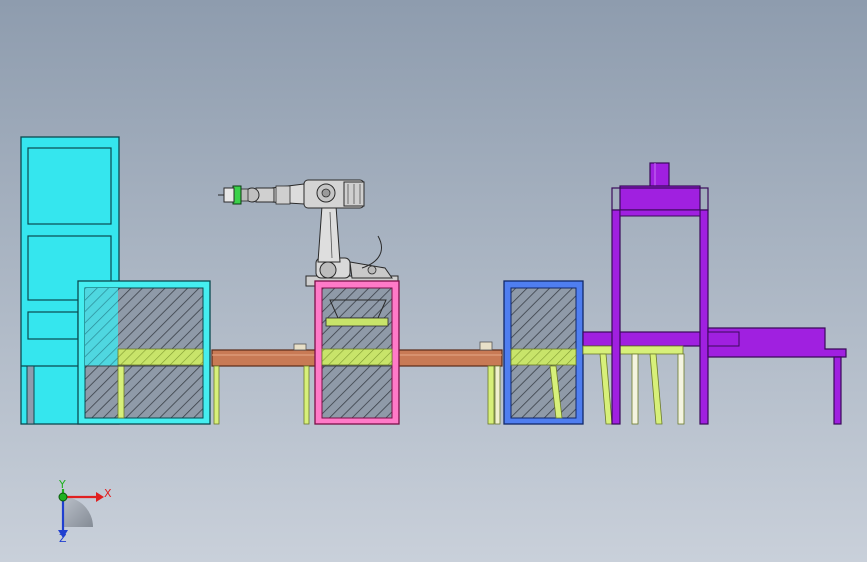  Describe the element at coordinates (108, 493) in the screenshot. I see `x-axis-label: X` at that location.